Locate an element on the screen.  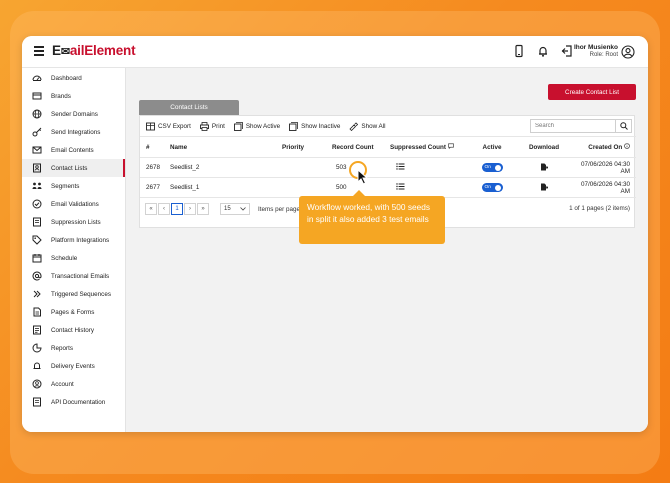
printer-icon is located at coordinates (204, 126).